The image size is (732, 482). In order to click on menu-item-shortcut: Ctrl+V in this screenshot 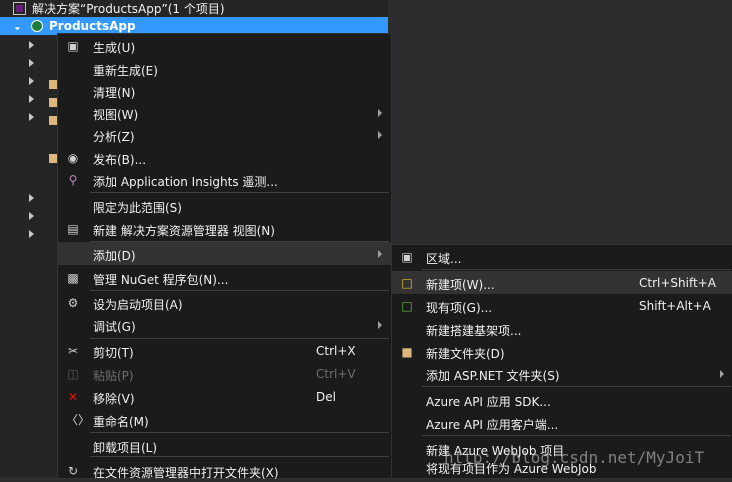, I will do `click(336, 374)`.